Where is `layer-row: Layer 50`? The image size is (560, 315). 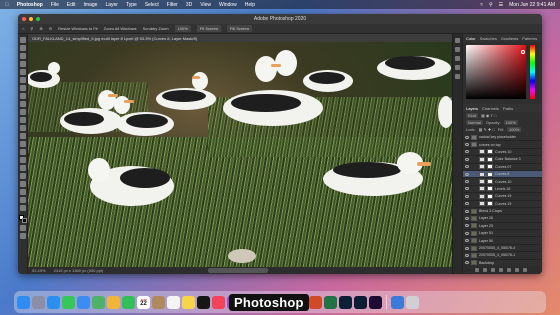 layer-row: Layer 50 is located at coordinates (502, 241).